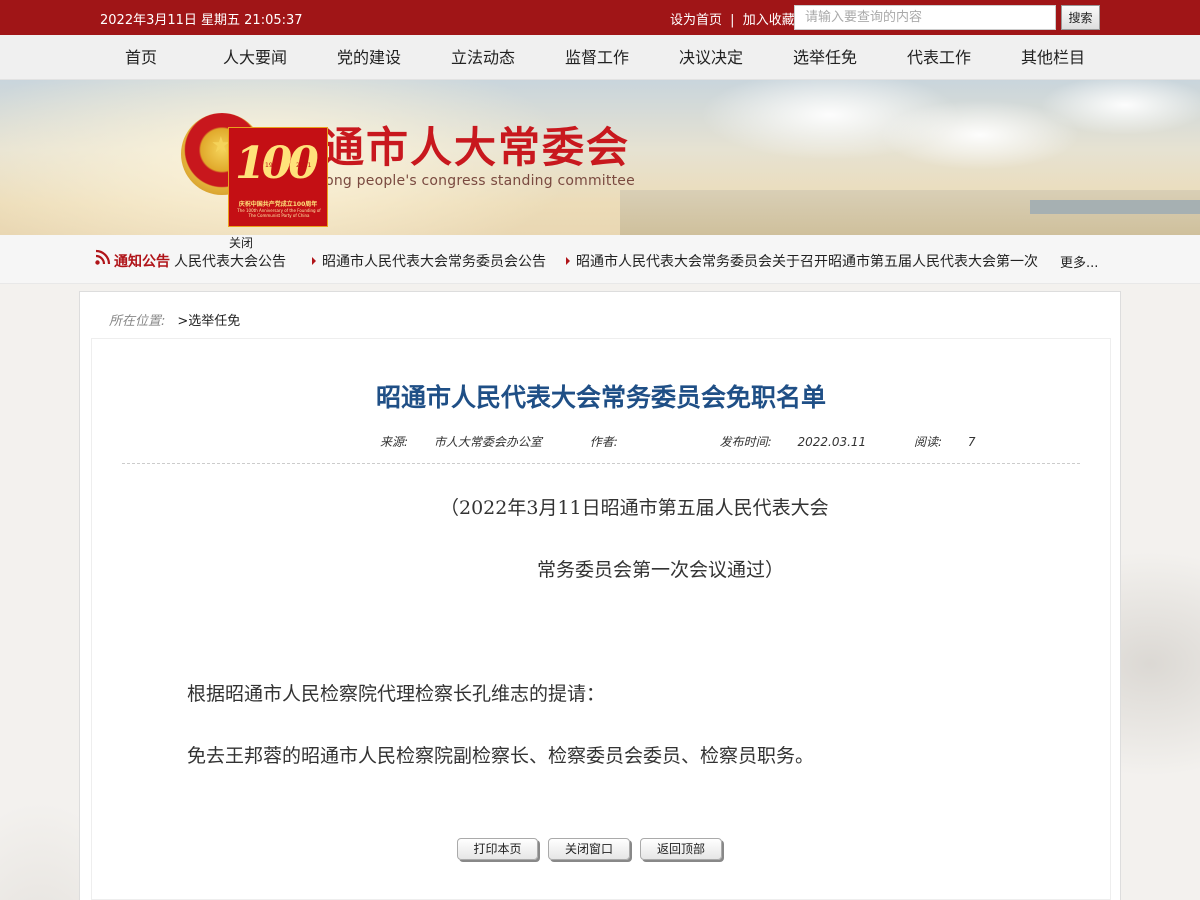 The width and height of the screenshot is (1200, 900). What do you see at coordinates (769, 20) in the screenshot?
I see `add-favorite-link: 加入收藏` at bounding box center [769, 20].